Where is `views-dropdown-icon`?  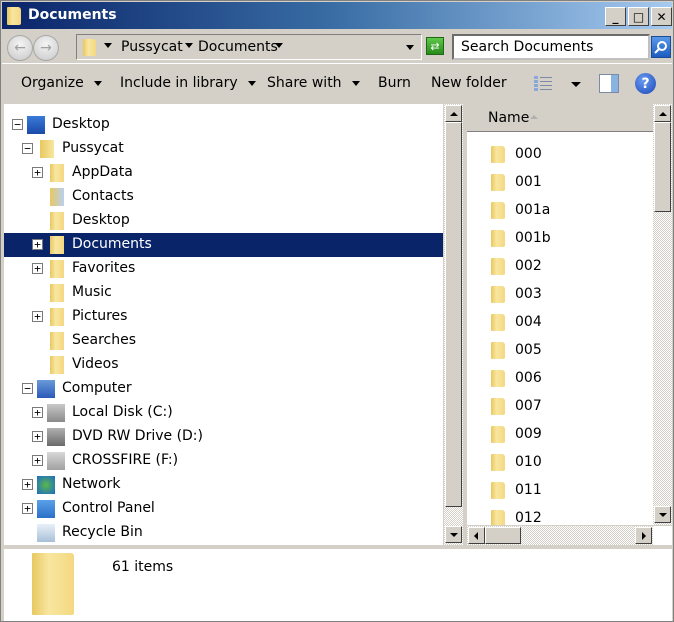 views-dropdown-icon is located at coordinates (576, 84).